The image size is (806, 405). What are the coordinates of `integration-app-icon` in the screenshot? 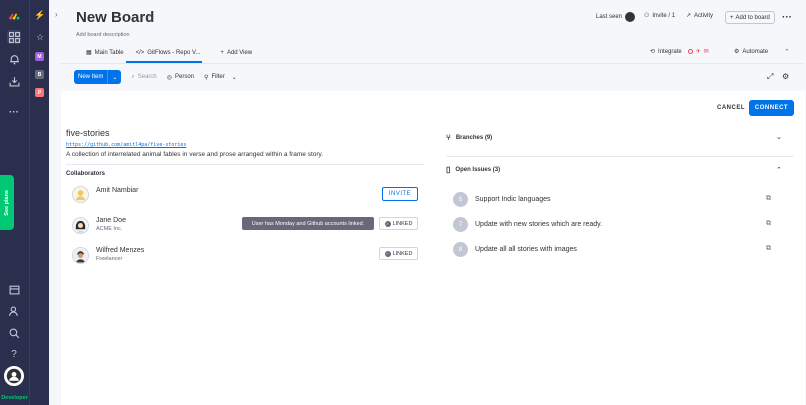 It's located at (690, 51).